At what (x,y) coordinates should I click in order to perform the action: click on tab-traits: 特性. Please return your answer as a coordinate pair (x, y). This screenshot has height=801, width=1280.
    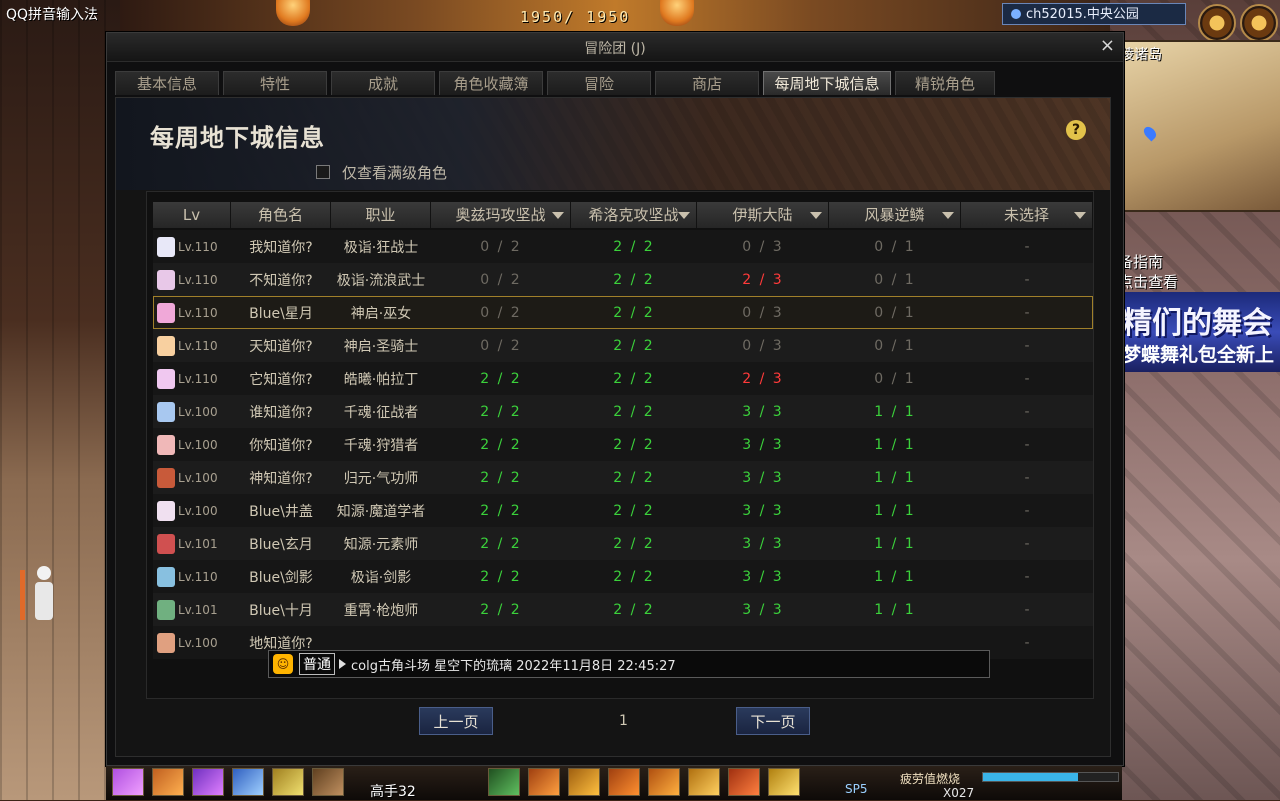
    Looking at the image, I should click on (275, 83).